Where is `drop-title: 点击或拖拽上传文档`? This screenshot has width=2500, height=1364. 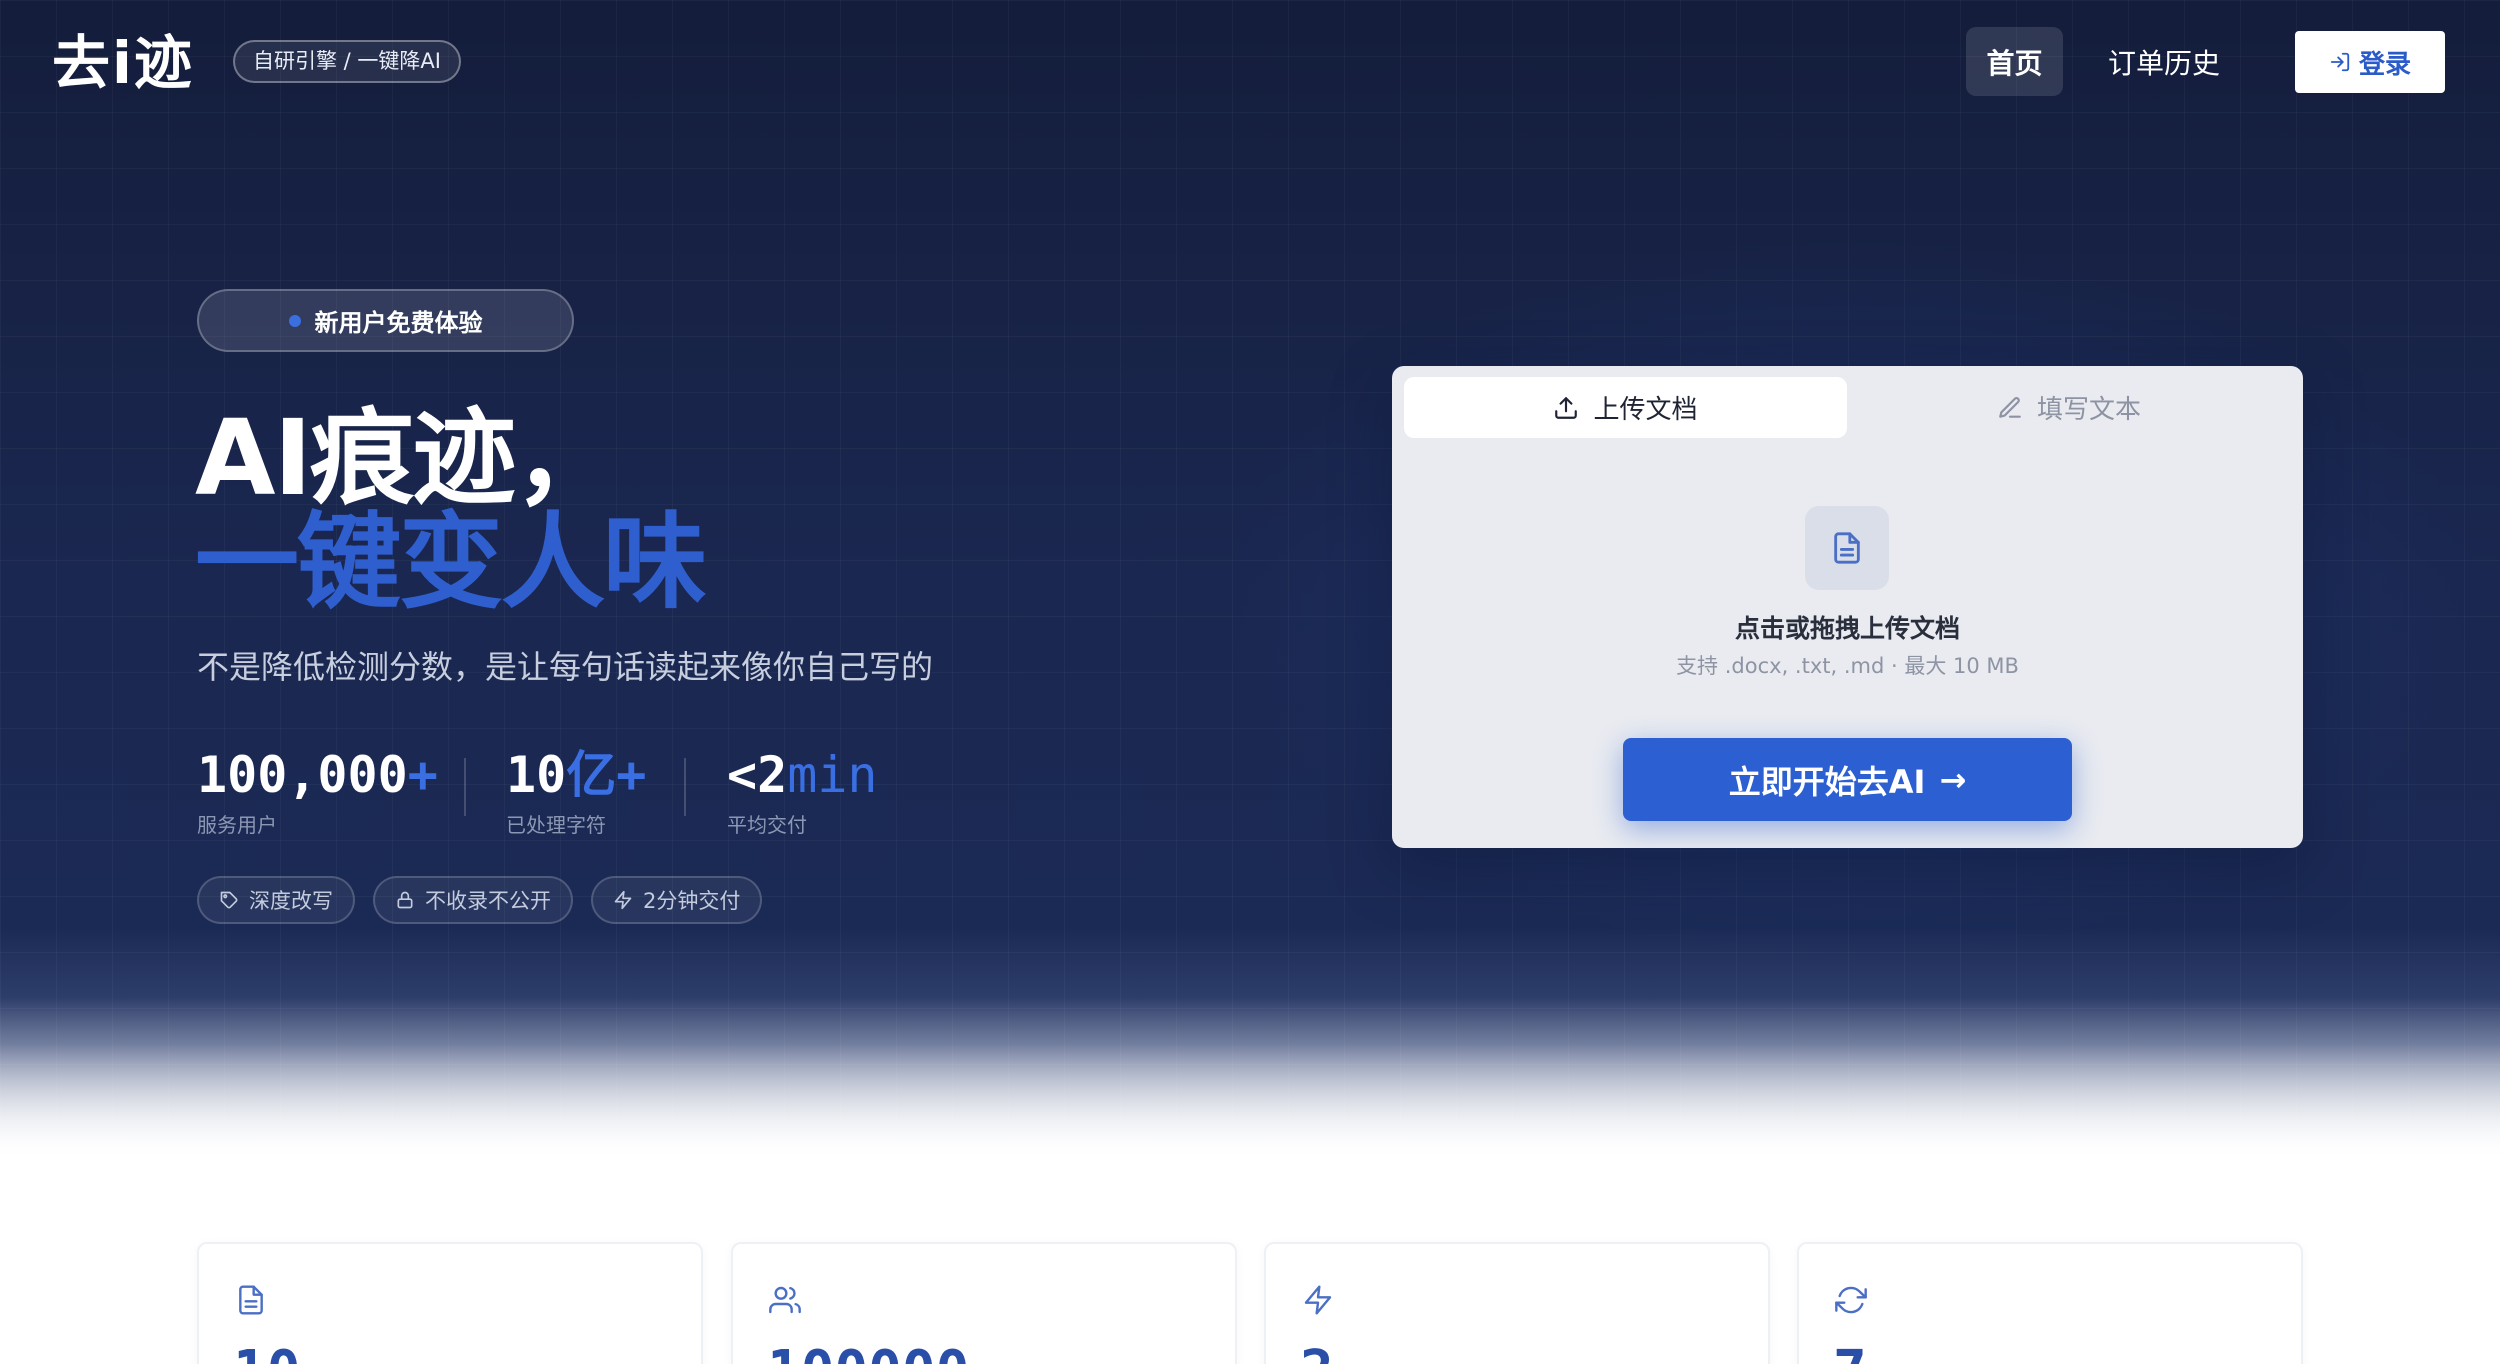
drop-title: 点击或拖拽上传文档 is located at coordinates (1847, 627).